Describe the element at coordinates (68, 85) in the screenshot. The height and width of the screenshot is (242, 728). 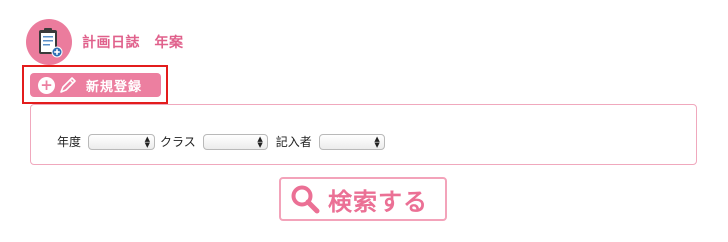
I see `pencil-icon` at that location.